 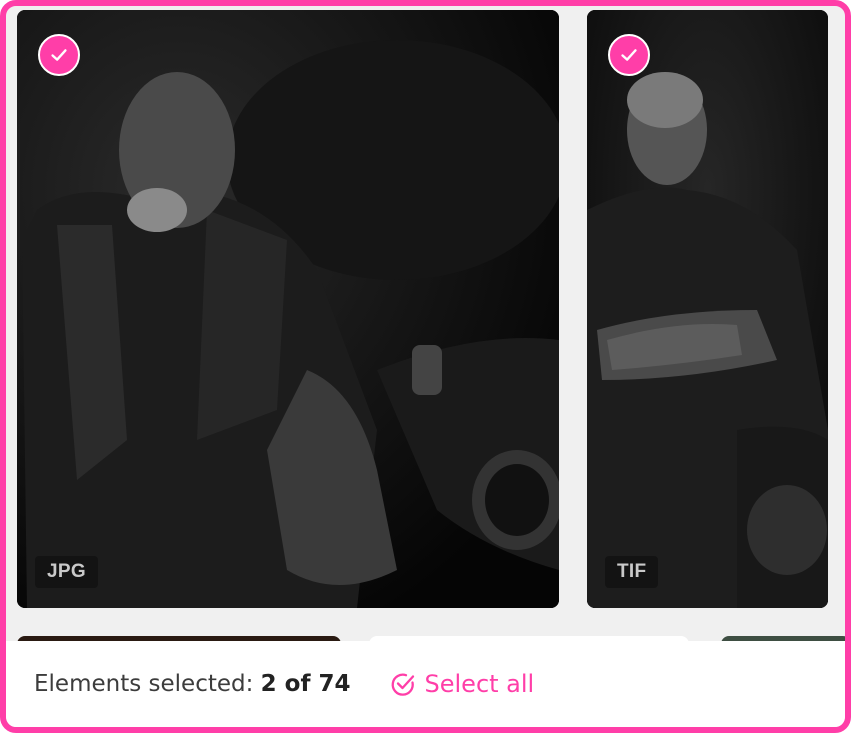 I want to click on selection-count: 2 of 74, so click(x=305, y=684).